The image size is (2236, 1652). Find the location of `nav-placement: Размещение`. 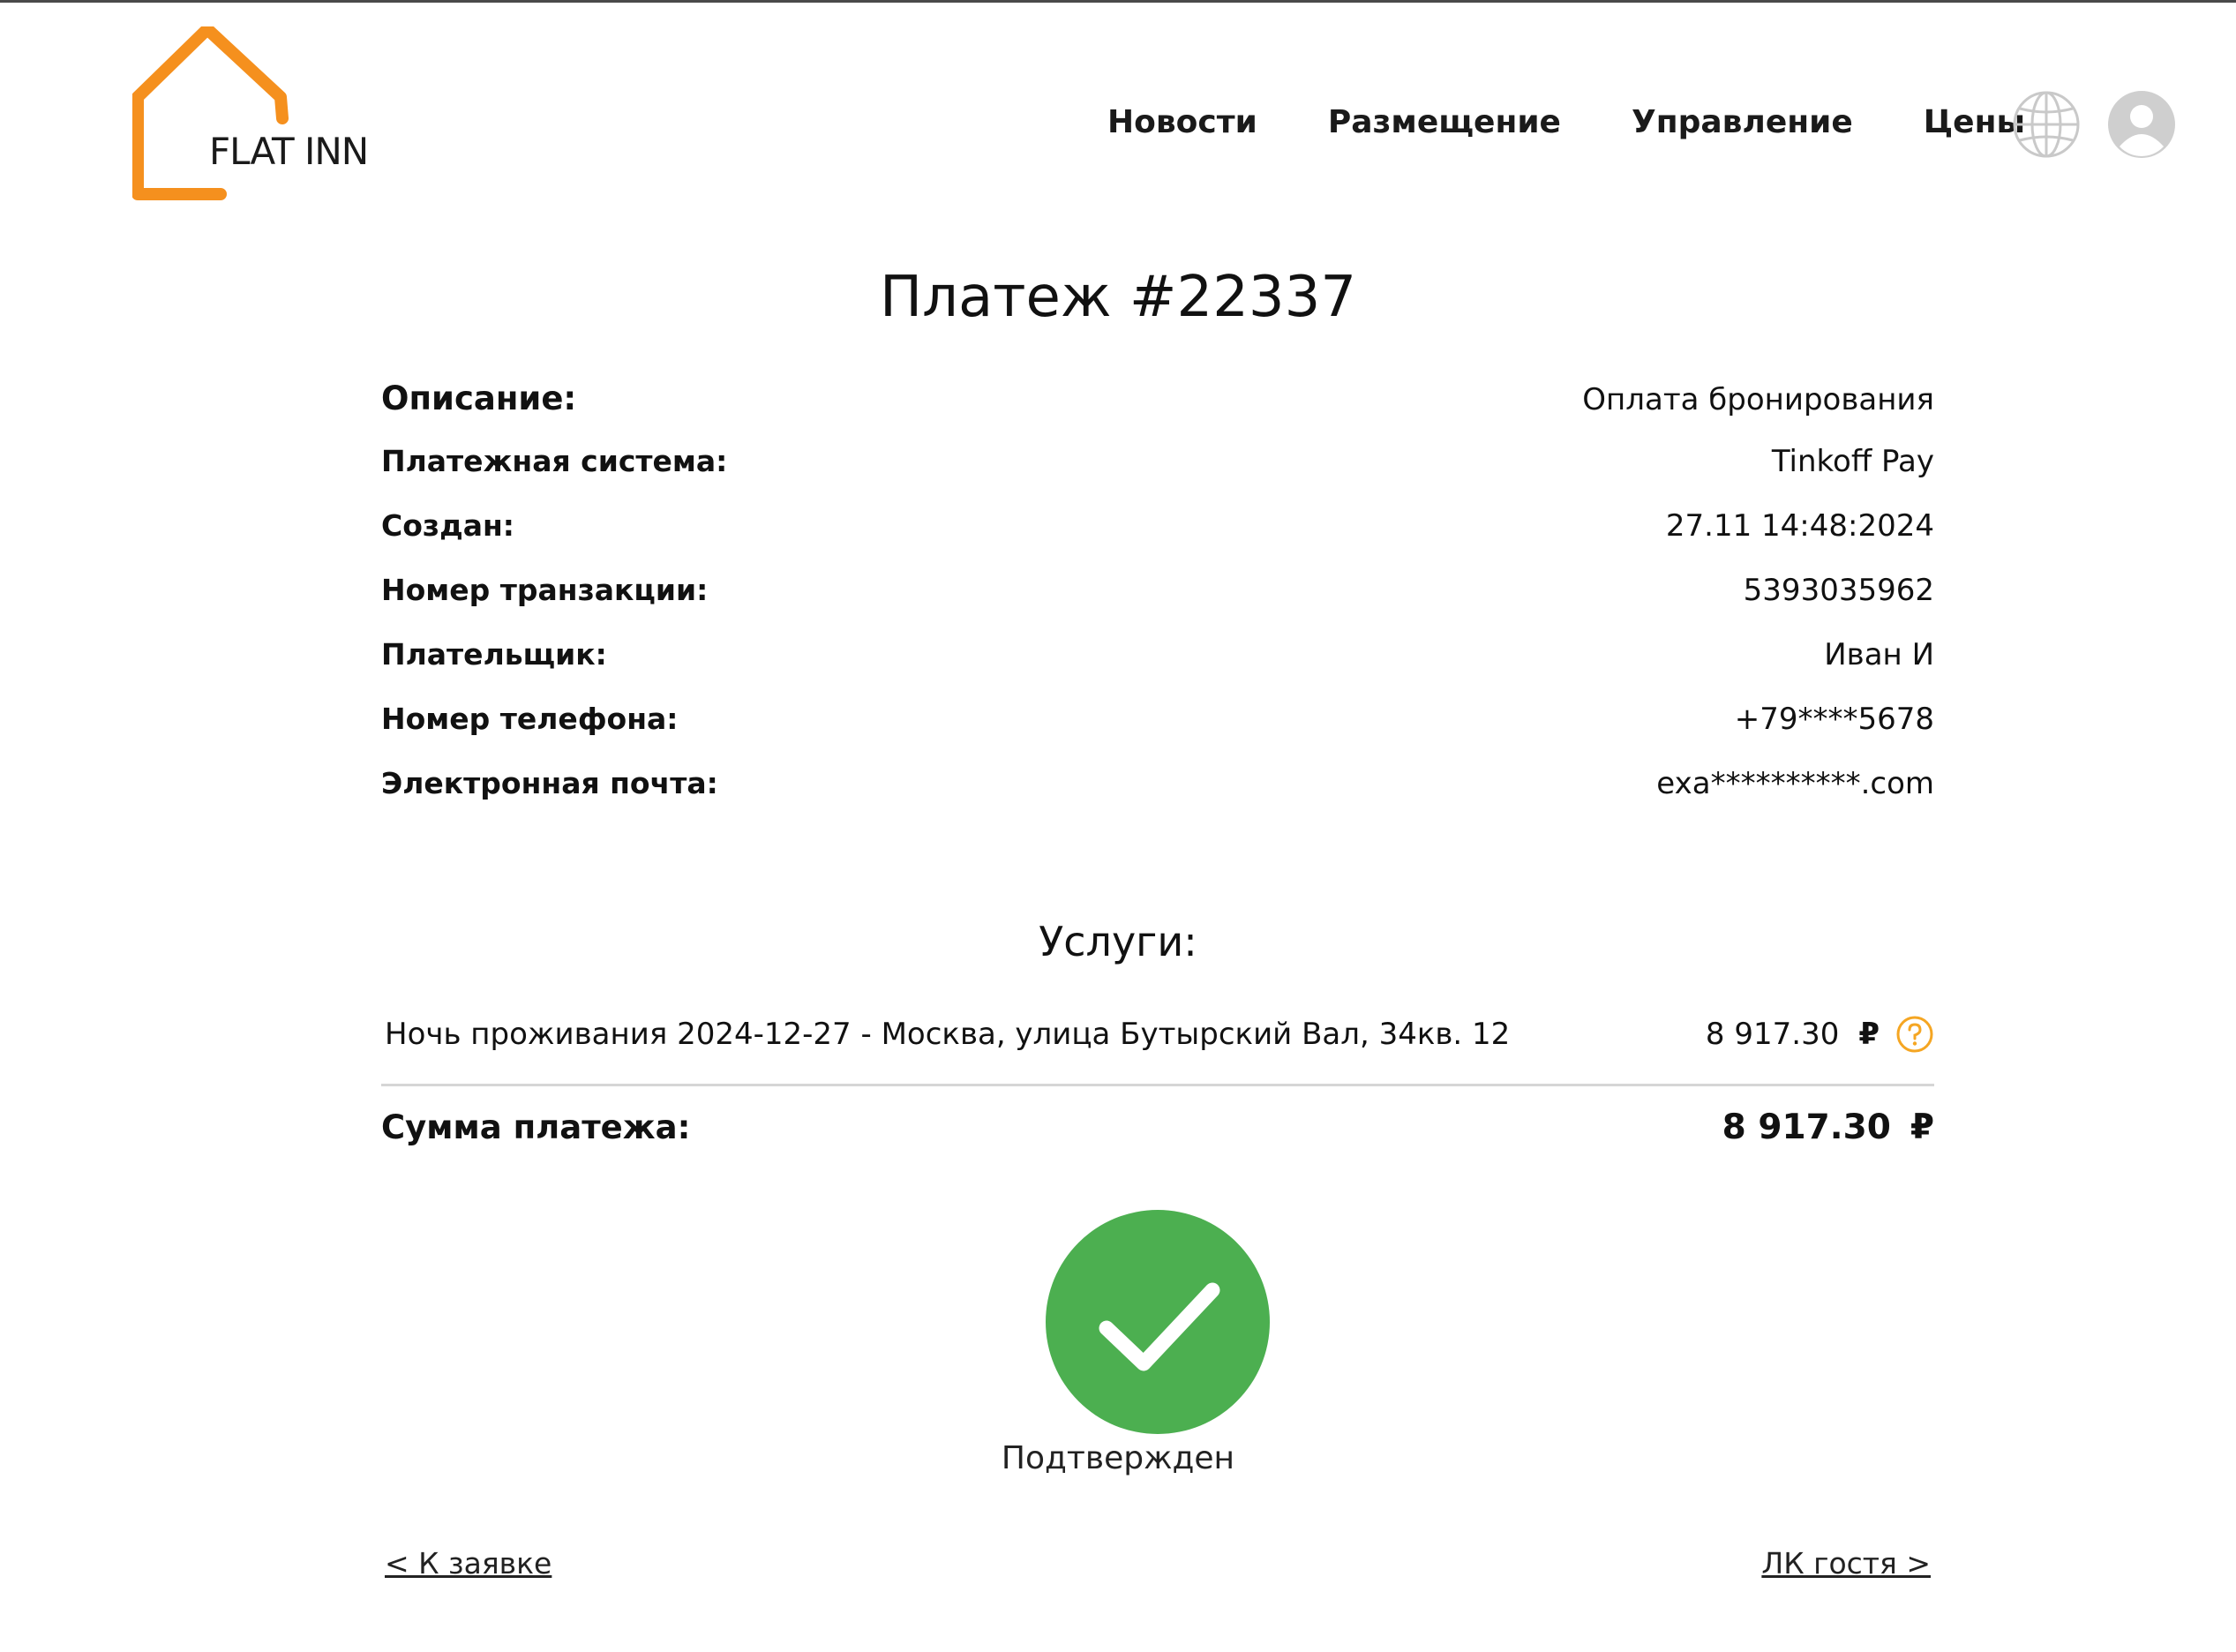

nav-placement: Размещение is located at coordinates (1444, 122).